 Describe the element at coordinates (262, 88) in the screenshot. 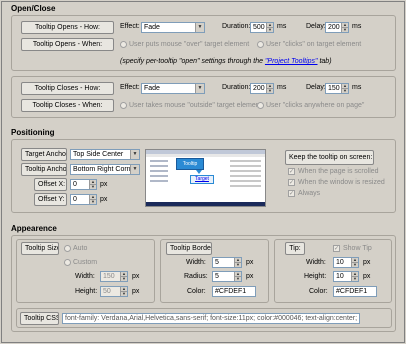

I see `closes-duration-stepper: 200 ▲ ▼` at that location.